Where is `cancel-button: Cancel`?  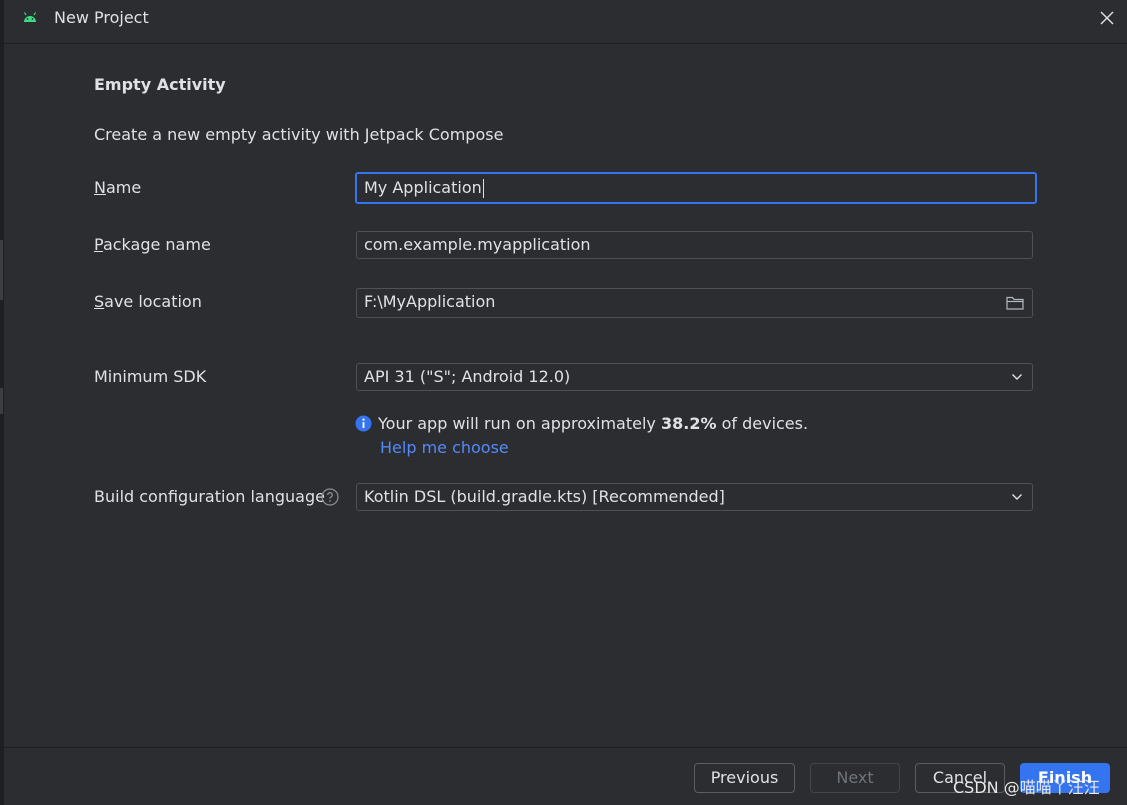
cancel-button: Cancel is located at coordinates (960, 778).